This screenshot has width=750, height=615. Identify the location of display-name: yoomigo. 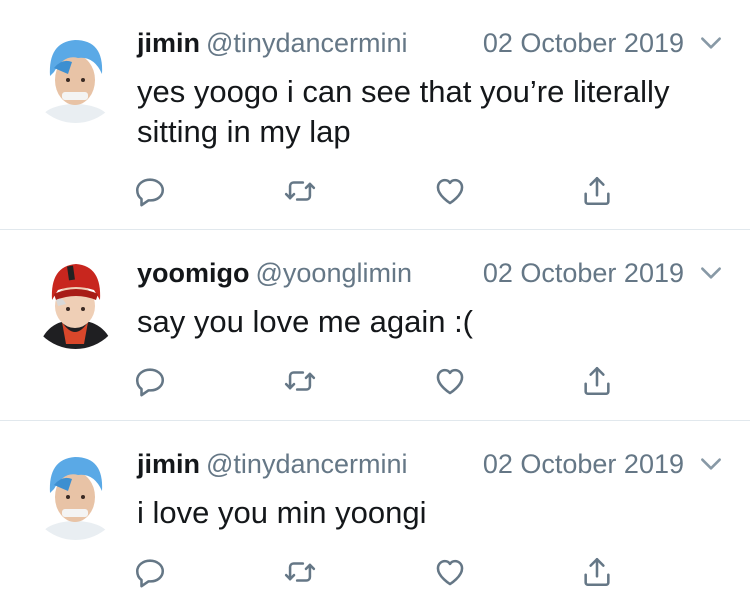
(193, 273).